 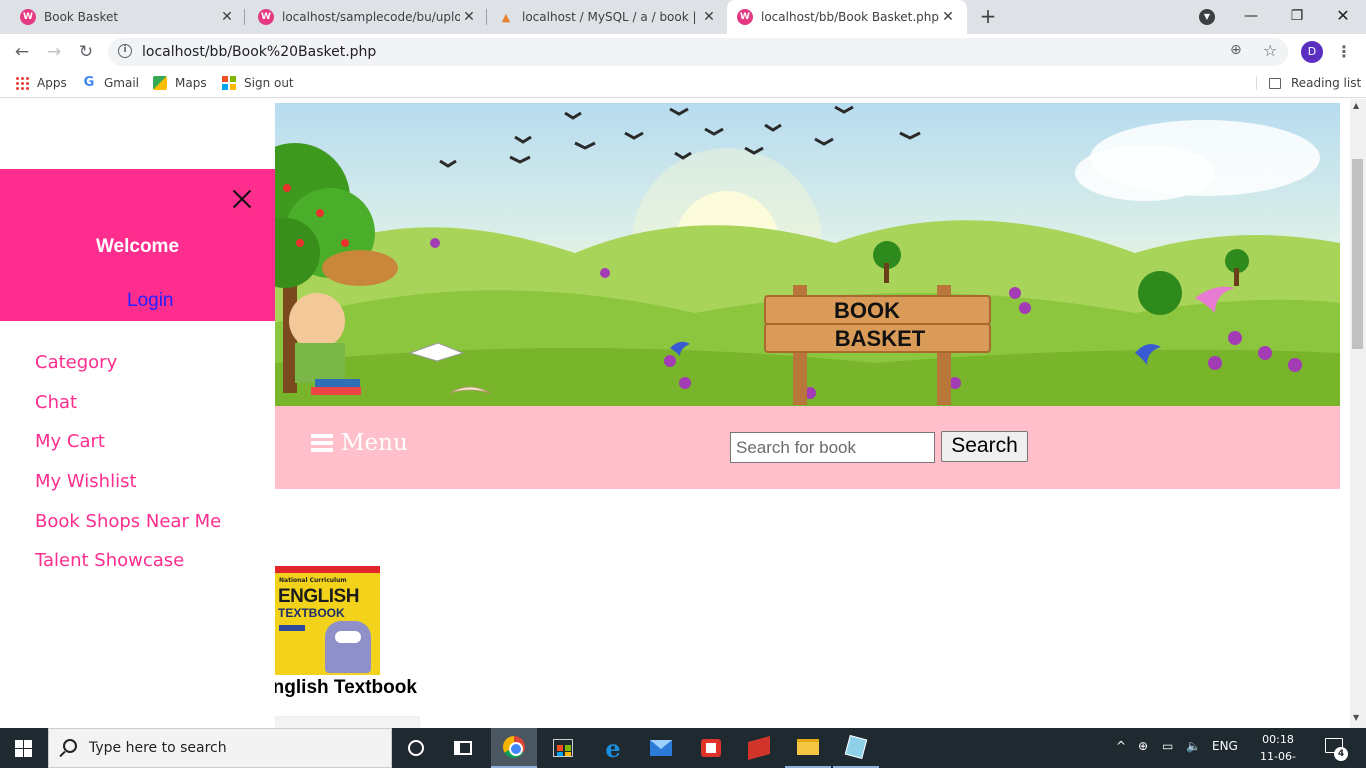 What do you see at coordinates (242, 199) in the screenshot?
I see `close-icon` at bounding box center [242, 199].